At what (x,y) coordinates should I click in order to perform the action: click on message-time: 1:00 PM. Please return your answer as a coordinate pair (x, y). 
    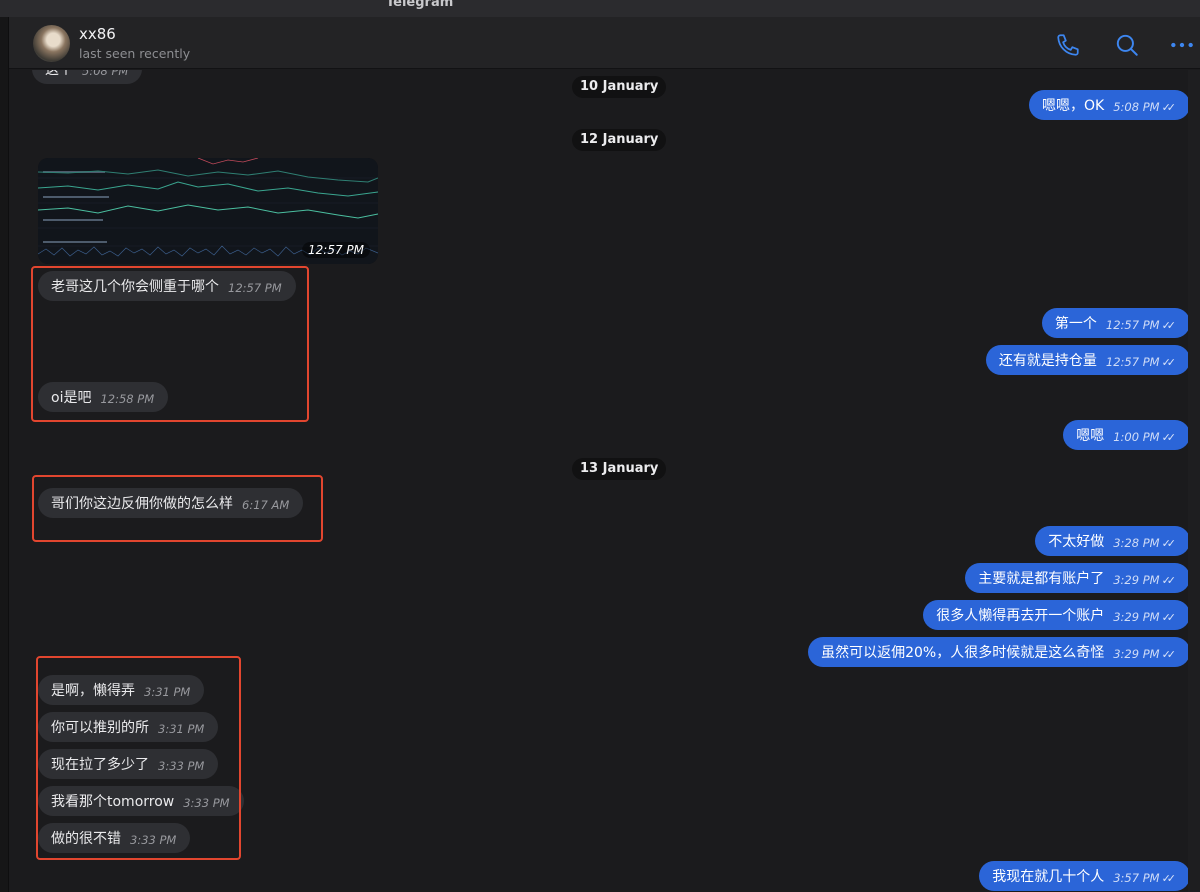
    Looking at the image, I should click on (1136, 437).